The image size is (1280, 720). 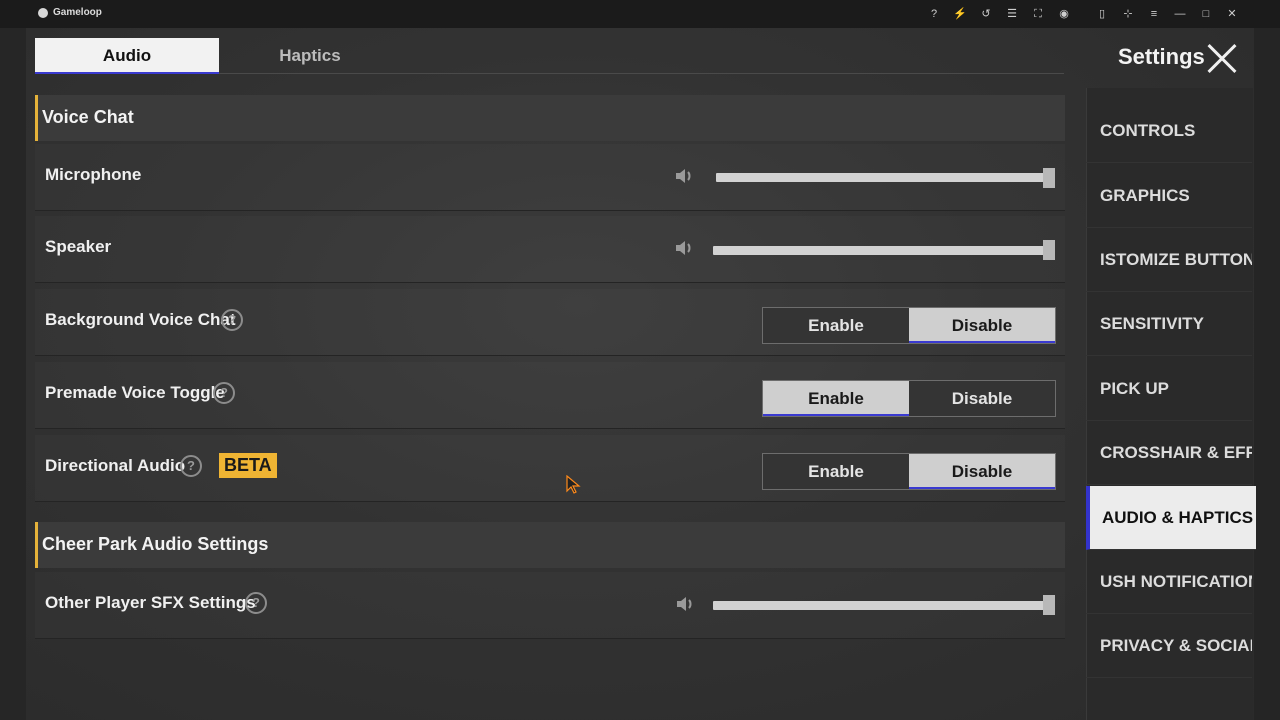 What do you see at coordinates (1169, 324) in the screenshot?
I see `nav-sensitivity: SENSITIVITY` at bounding box center [1169, 324].